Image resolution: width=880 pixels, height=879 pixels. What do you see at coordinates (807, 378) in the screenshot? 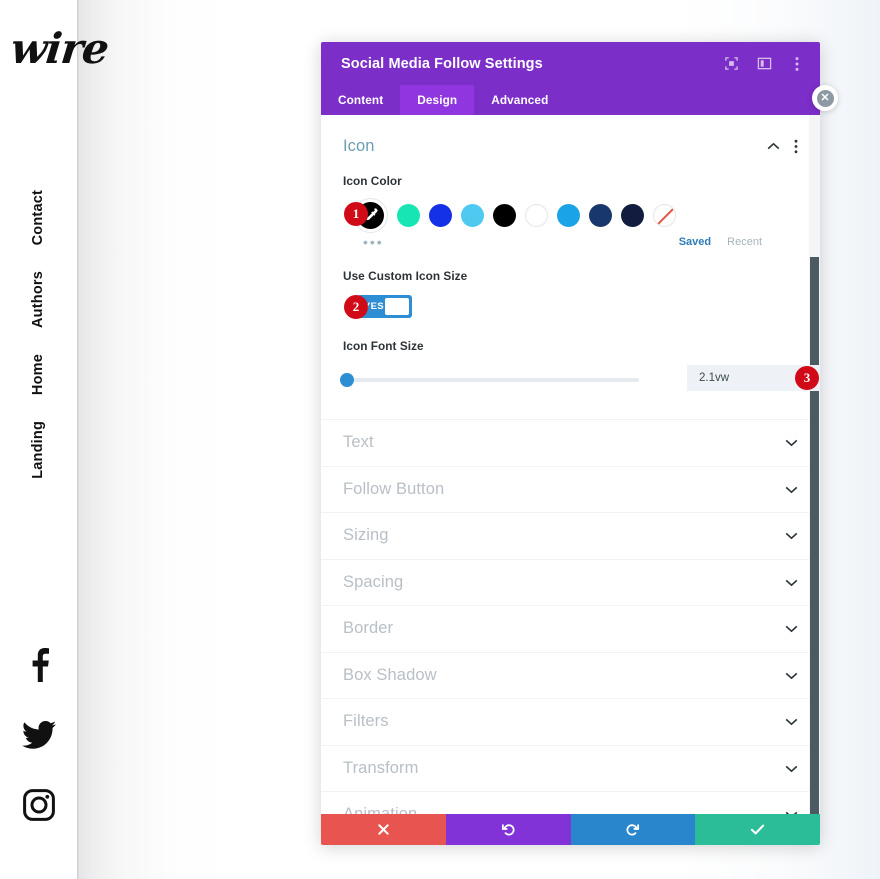
I see `step-badge-3: 3` at bounding box center [807, 378].